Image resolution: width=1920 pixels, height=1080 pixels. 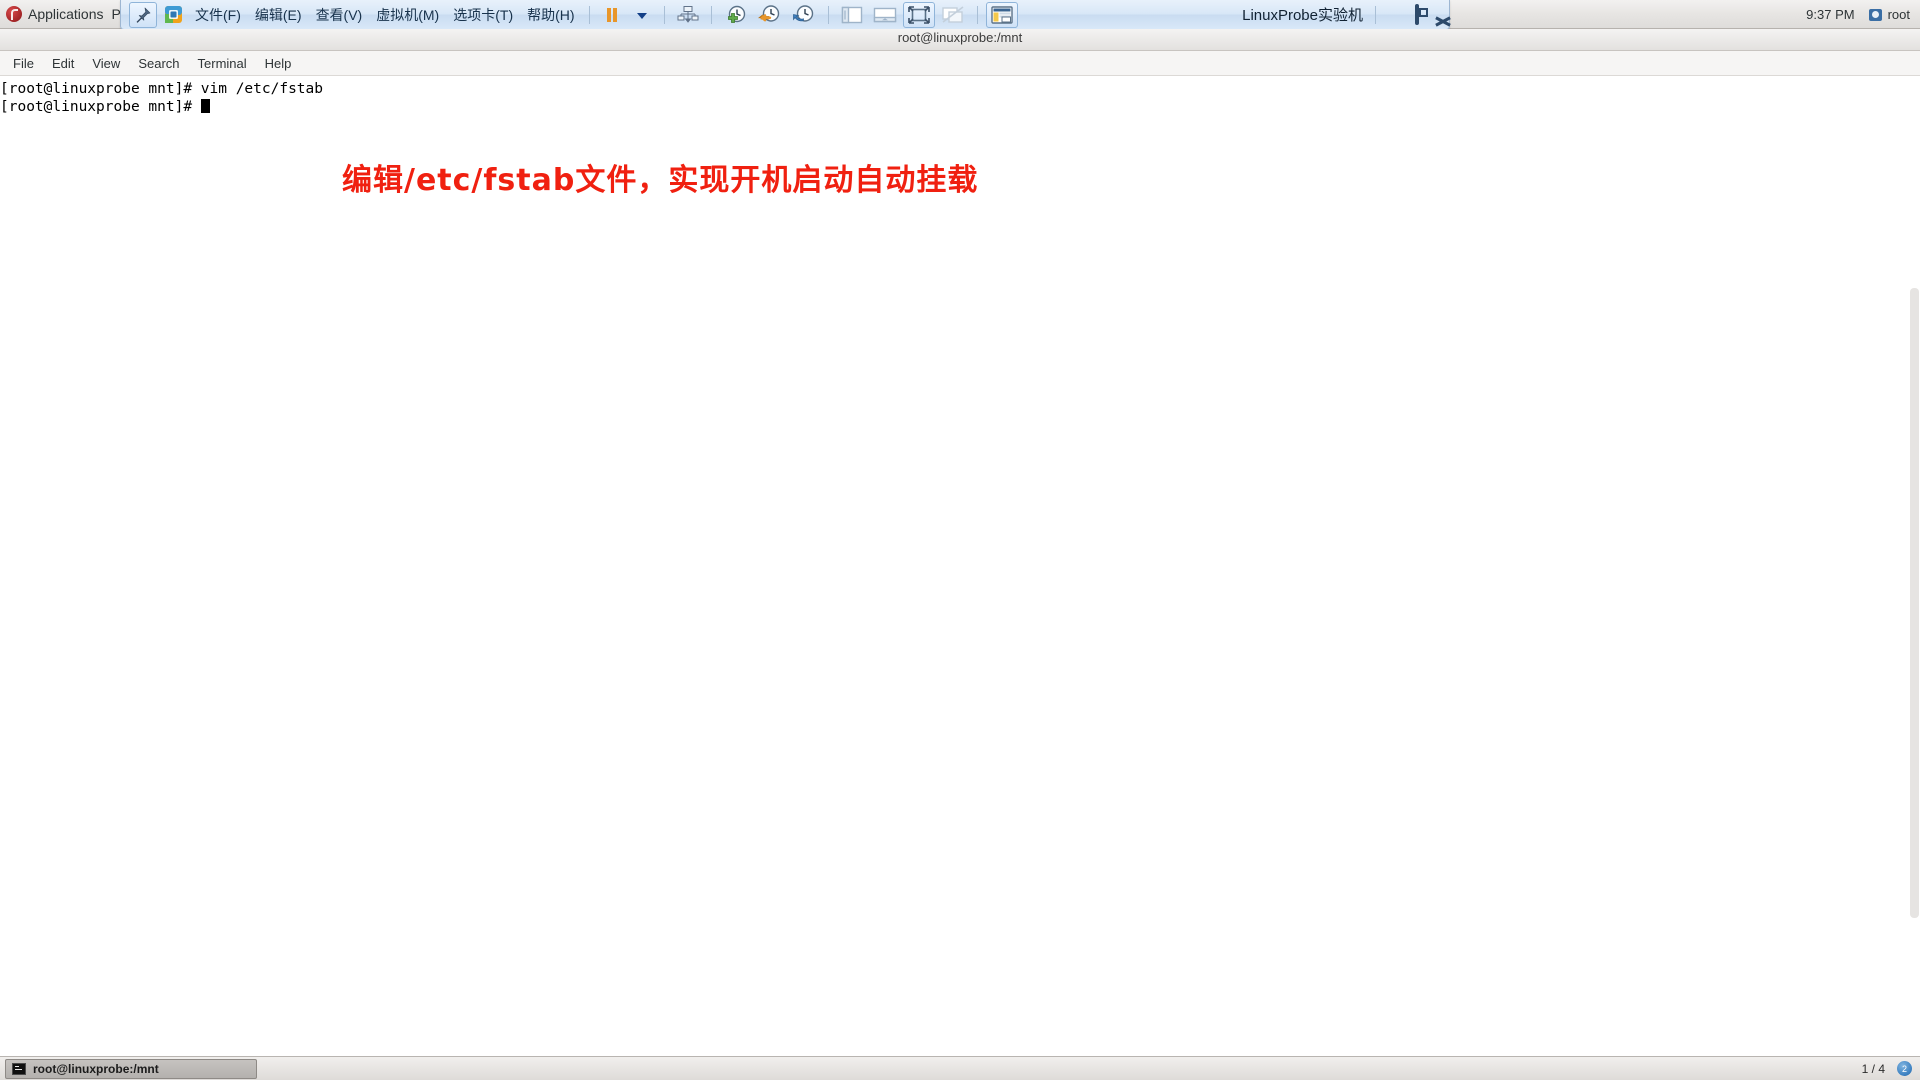 I want to click on fullscreen-icon, so click(x=918, y=14).